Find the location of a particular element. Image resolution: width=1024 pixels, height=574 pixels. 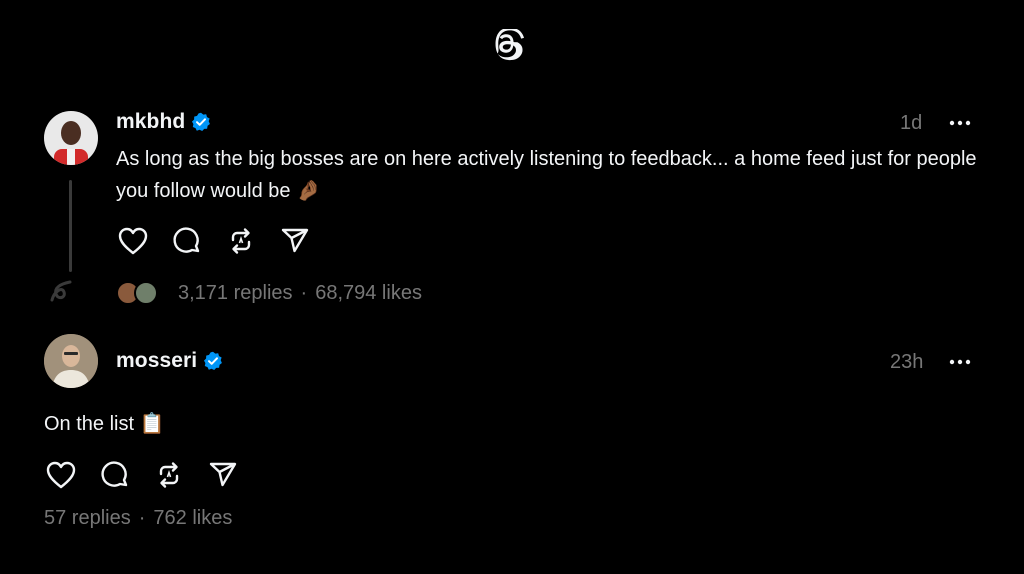

replies-count: 3,171 replies is located at coordinates (235, 293).